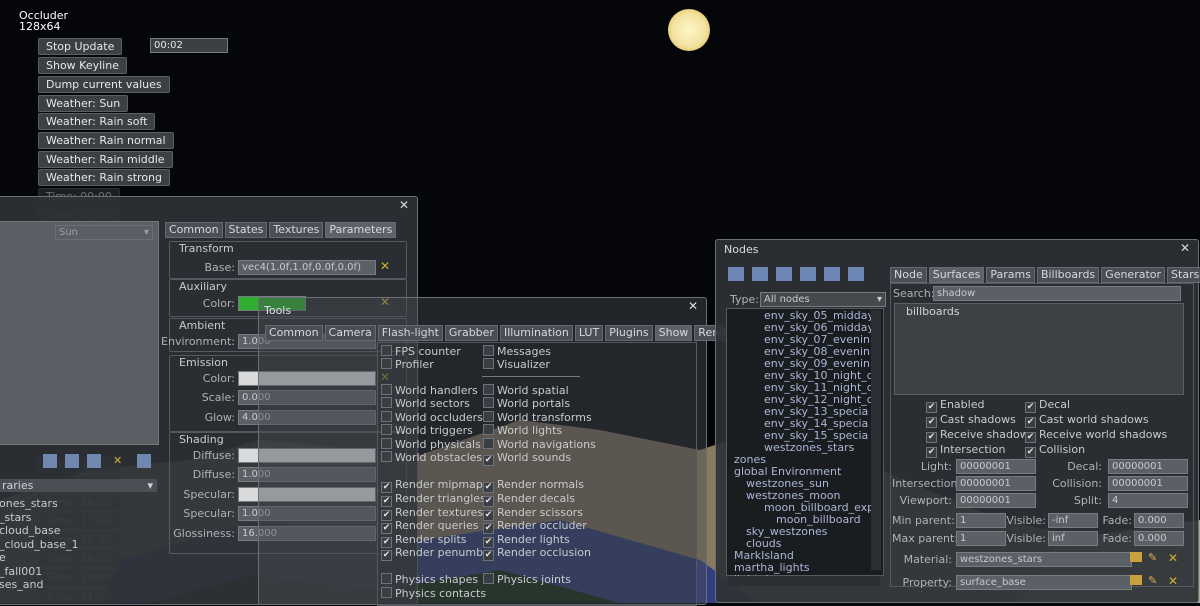 This screenshot has width=1200, height=606. What do you see at coordinates (361, 230) in the screenshot?
I see `tab-parameters: Parameters` at bounding box center [361, 230].